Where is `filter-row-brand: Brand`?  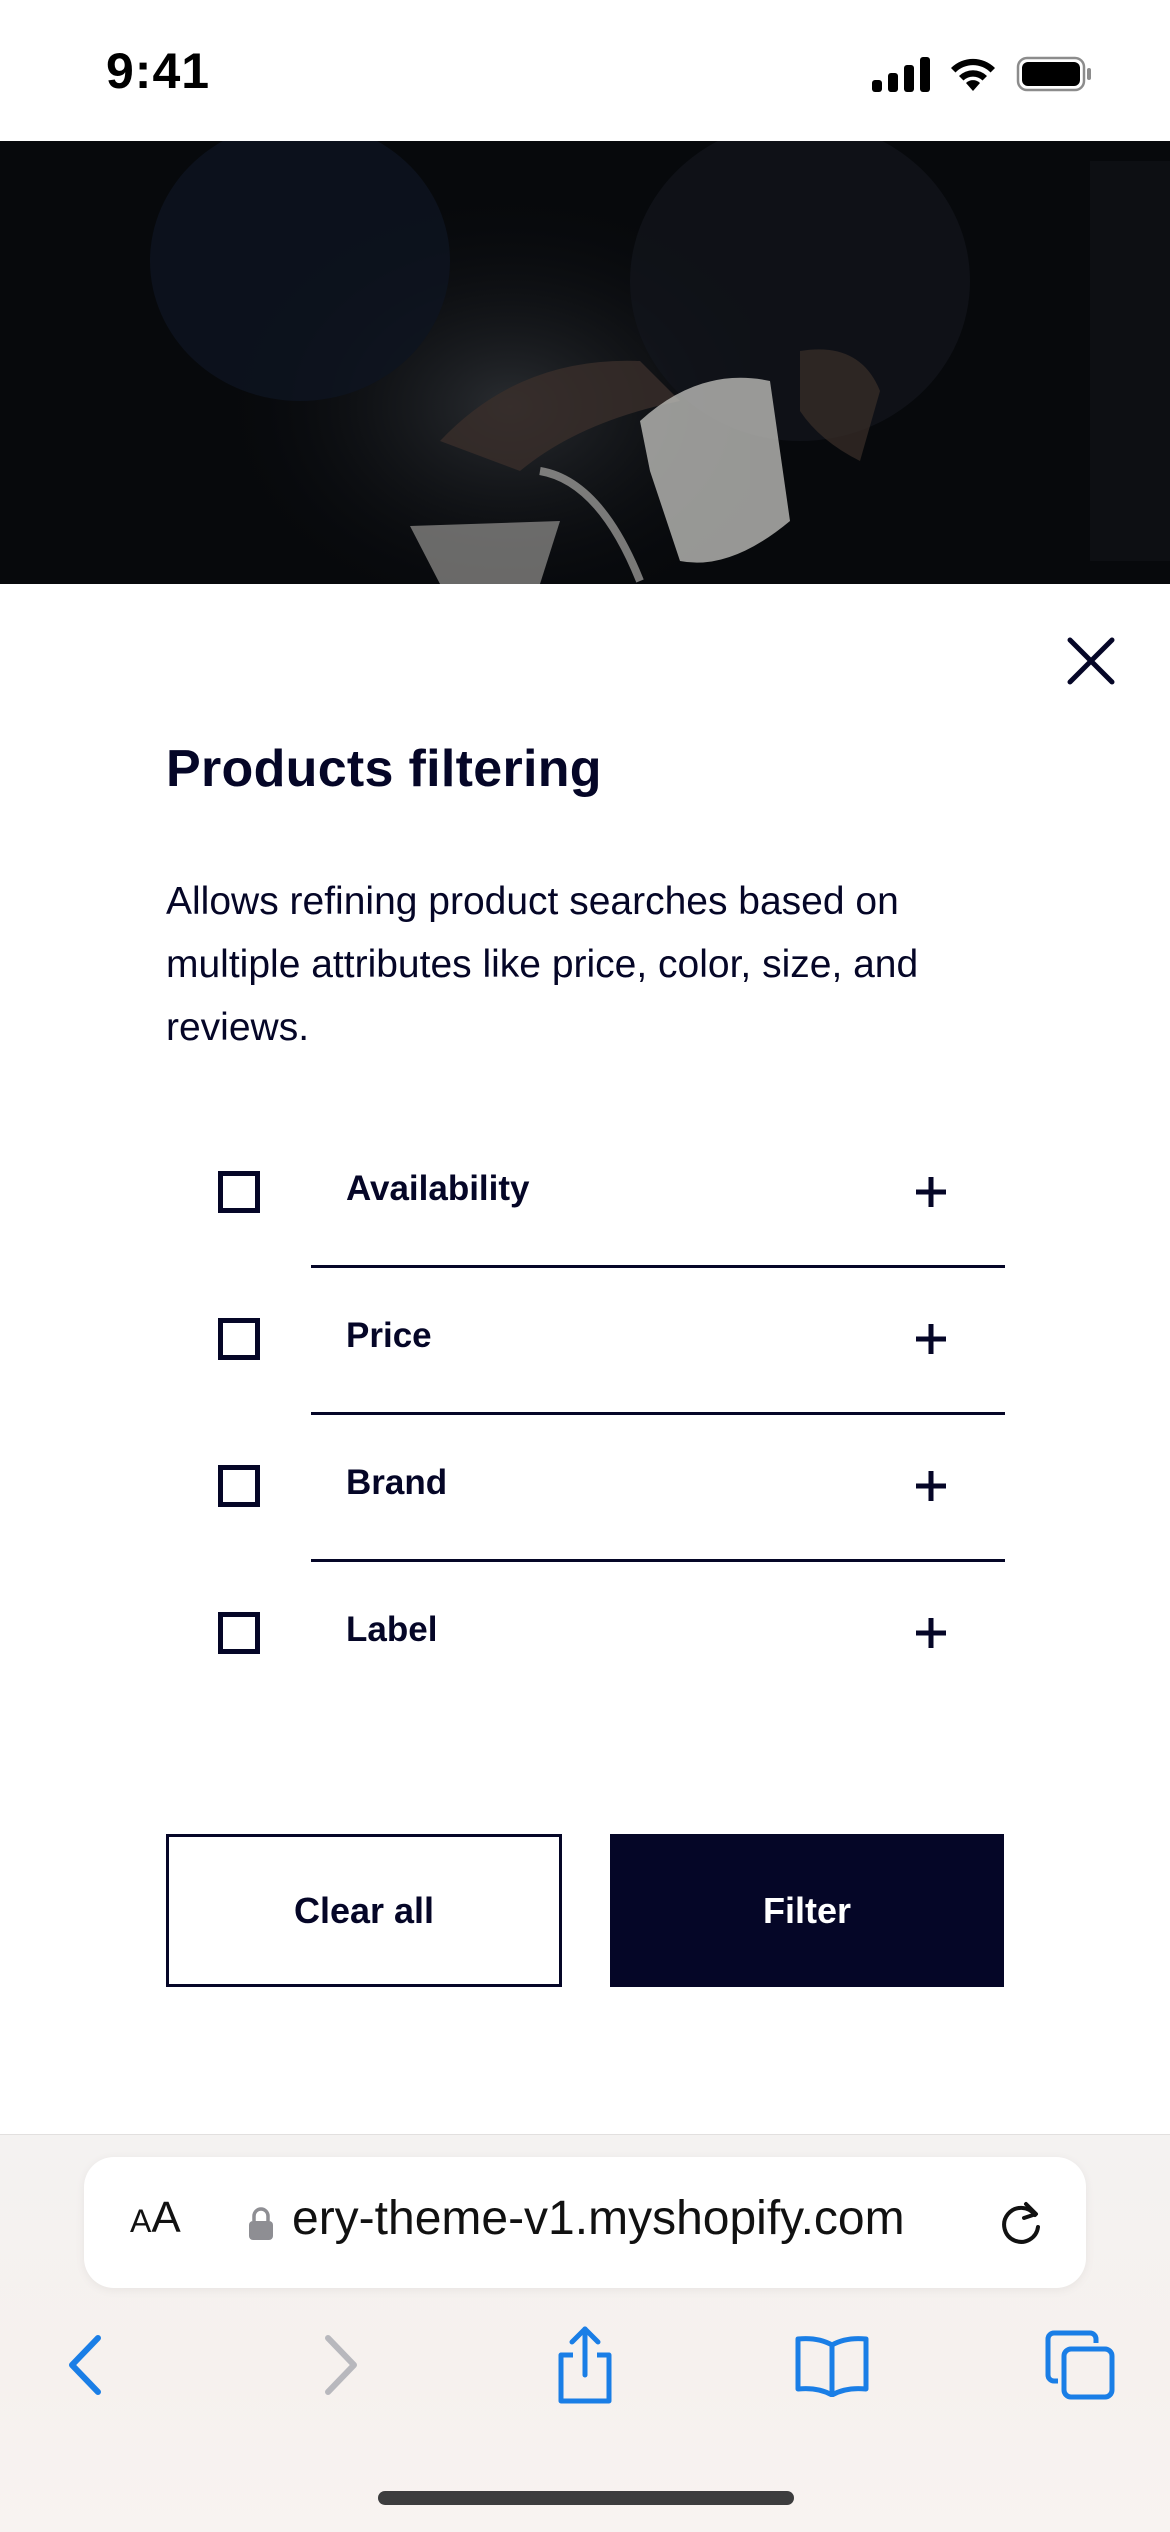
filter-row-brand: Brand is located at coordinates (585, 1488).